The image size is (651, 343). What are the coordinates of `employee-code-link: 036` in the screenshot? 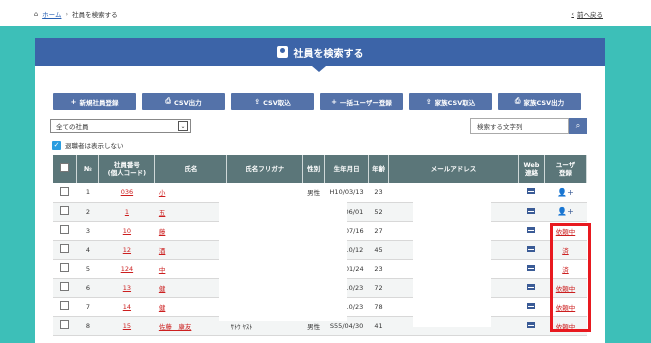 It's located at (127, 192).